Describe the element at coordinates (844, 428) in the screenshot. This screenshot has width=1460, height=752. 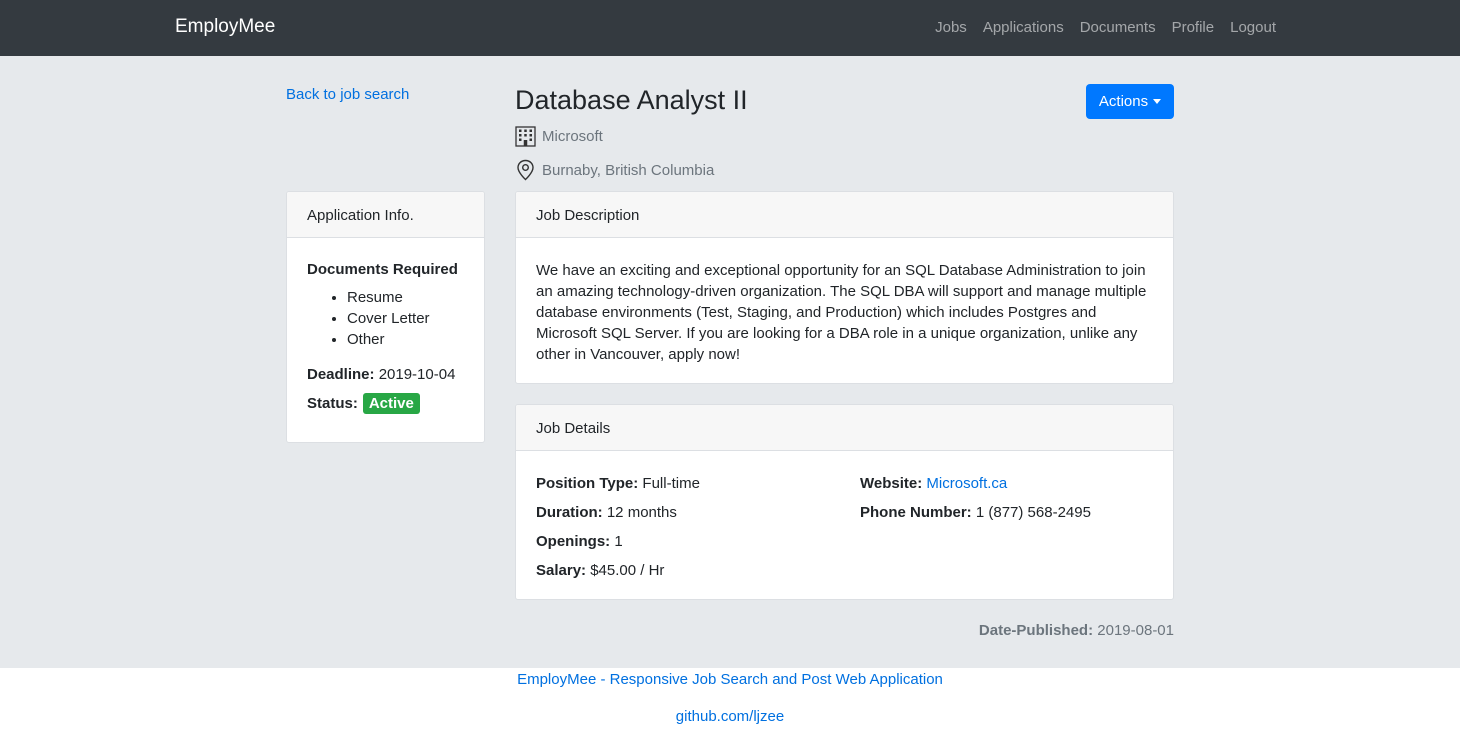
I see `job-details-header: Job Details` at that location.